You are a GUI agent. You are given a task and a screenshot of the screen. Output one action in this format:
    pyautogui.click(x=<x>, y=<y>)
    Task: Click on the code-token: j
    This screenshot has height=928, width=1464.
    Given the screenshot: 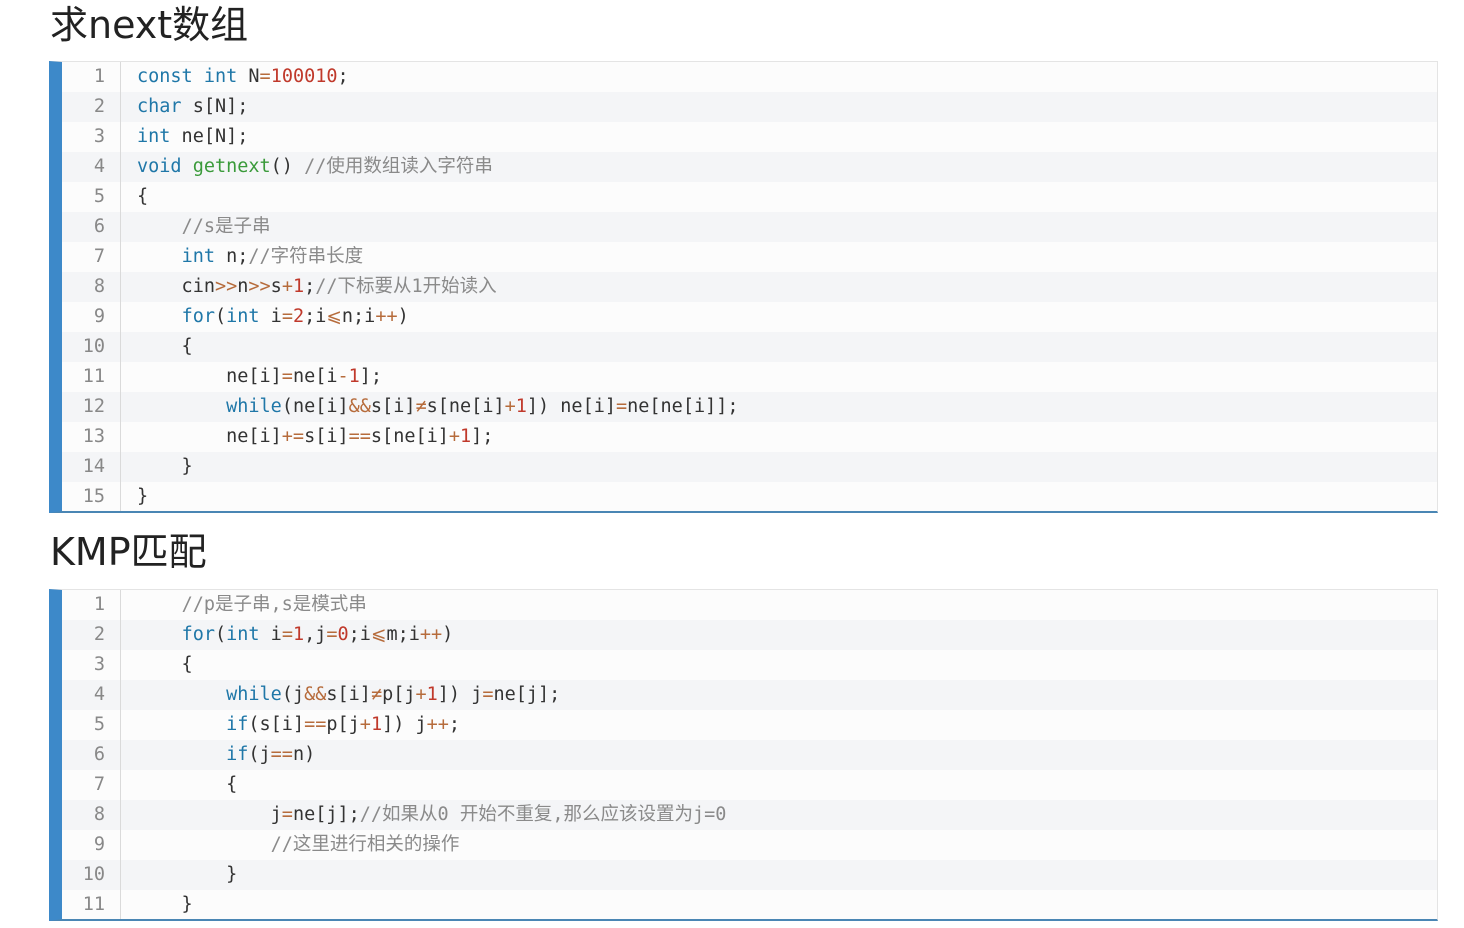 What is the action you would take?
    pyautogui.click(x=209, y=814)
    